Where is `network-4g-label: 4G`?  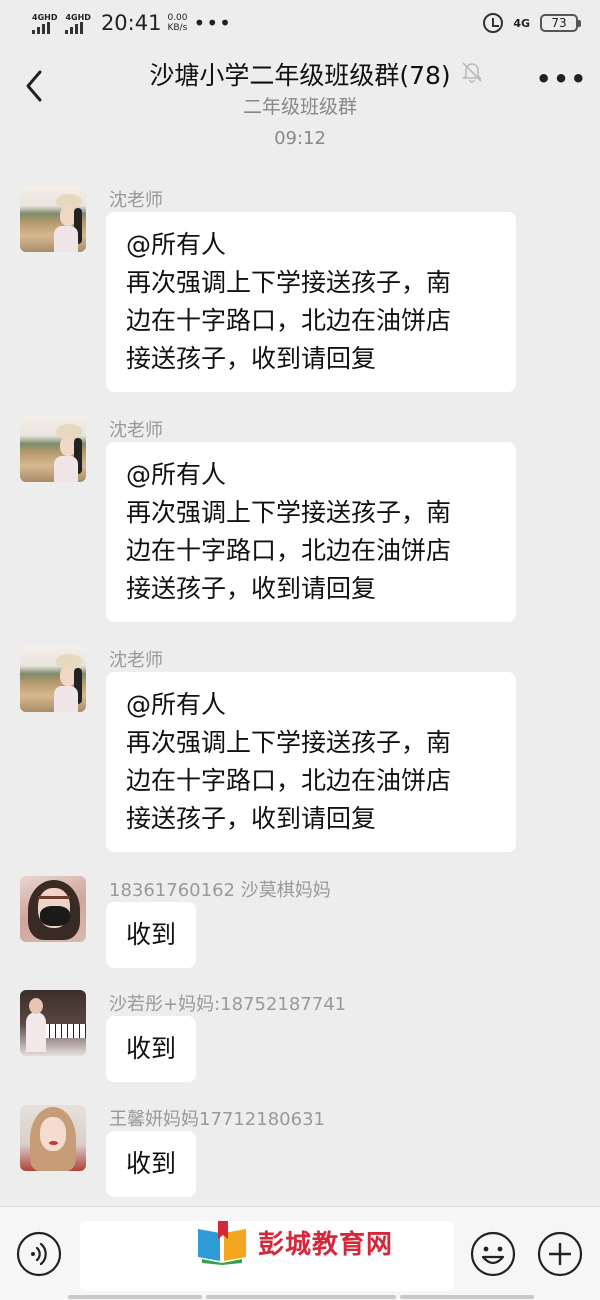 network-4g-label: 4G is located at coordinates (521, 23).